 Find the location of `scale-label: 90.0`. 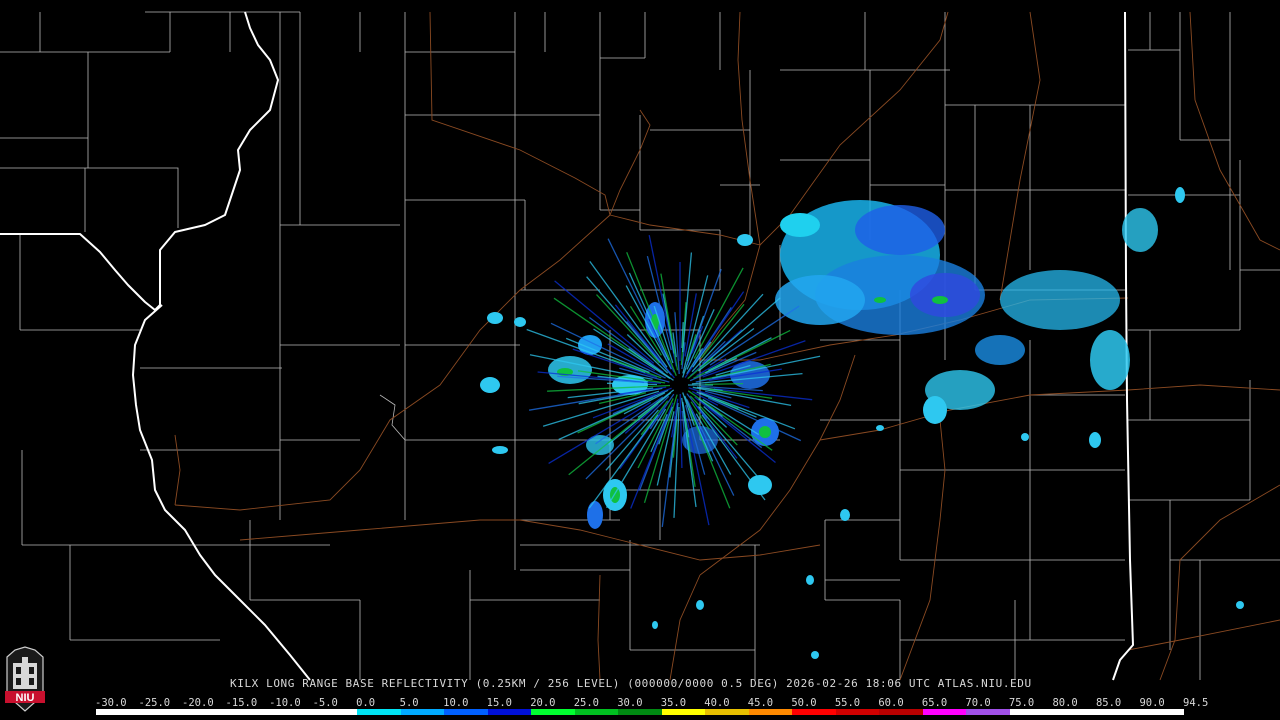

scale-label: 90.0 is located at coordinates (1152, 703).